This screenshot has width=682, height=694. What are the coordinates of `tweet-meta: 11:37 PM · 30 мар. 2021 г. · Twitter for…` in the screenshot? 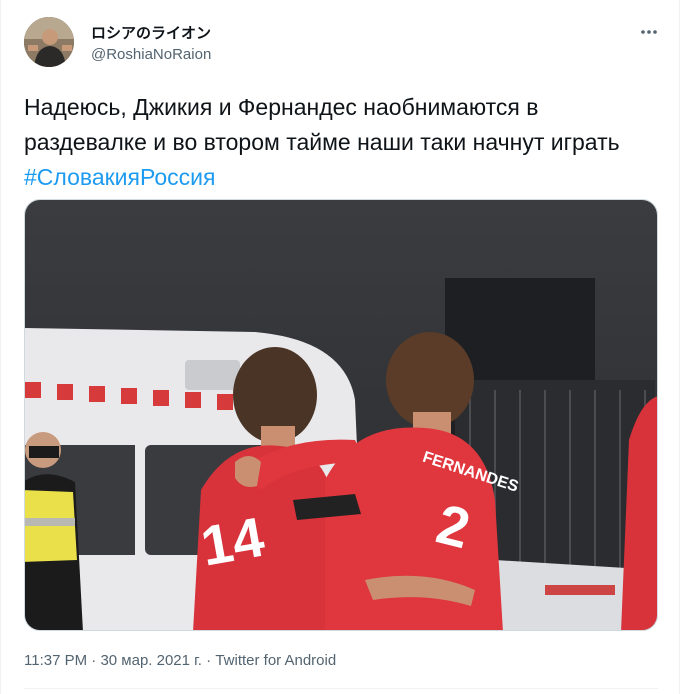 It's located at (180, 660).